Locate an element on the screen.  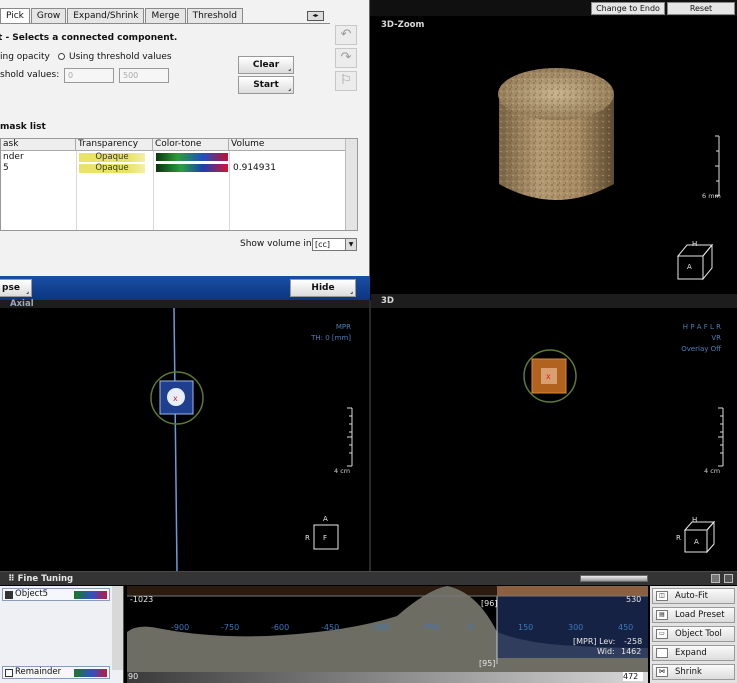
histogram-tick: -450 is located at coordinates (330, 627).